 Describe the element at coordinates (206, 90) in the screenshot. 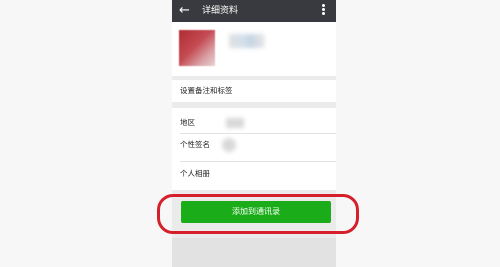

I see `set-remark-label: 设置备注和标签` at that location.